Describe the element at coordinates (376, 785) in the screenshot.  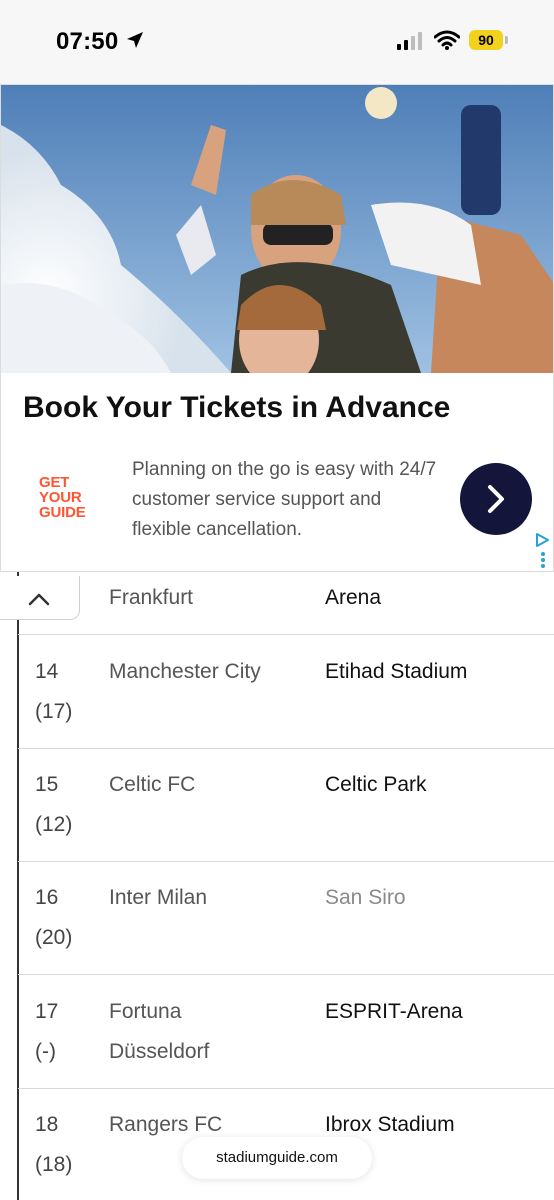
I see `stadium-cell: Celtic Park` at that location.